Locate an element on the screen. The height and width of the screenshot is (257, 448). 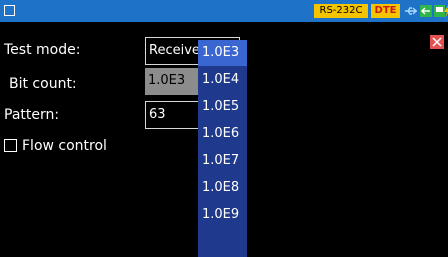
test-mode-label: Test mode: is located at coordinates (42, 50).